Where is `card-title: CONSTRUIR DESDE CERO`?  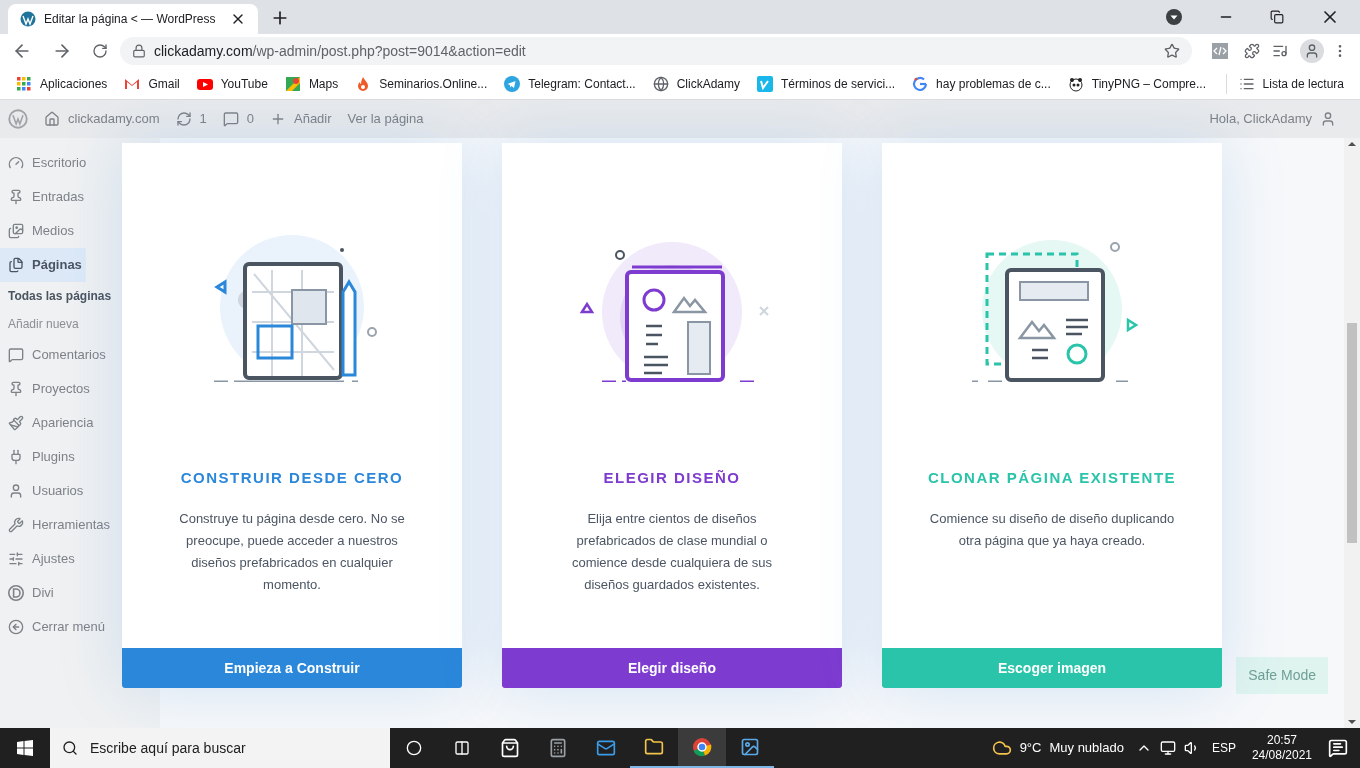 card-title: CONSTRUIR DESDE CERO is located at coordinates (292, 478).